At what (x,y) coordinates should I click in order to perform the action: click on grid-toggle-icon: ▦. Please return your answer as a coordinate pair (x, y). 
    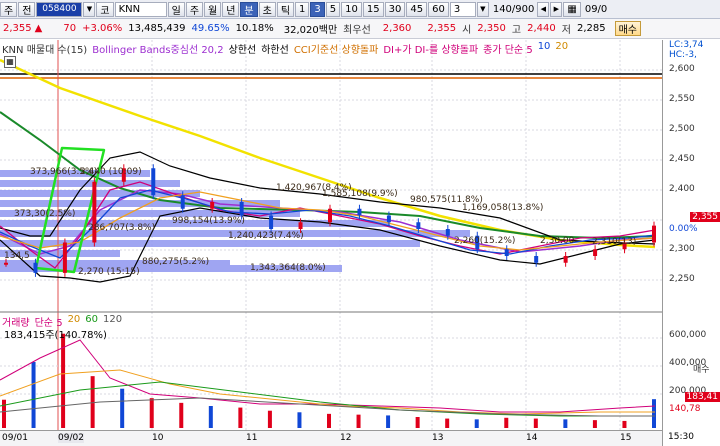
    Looking at the image, I should click on (10, 62).